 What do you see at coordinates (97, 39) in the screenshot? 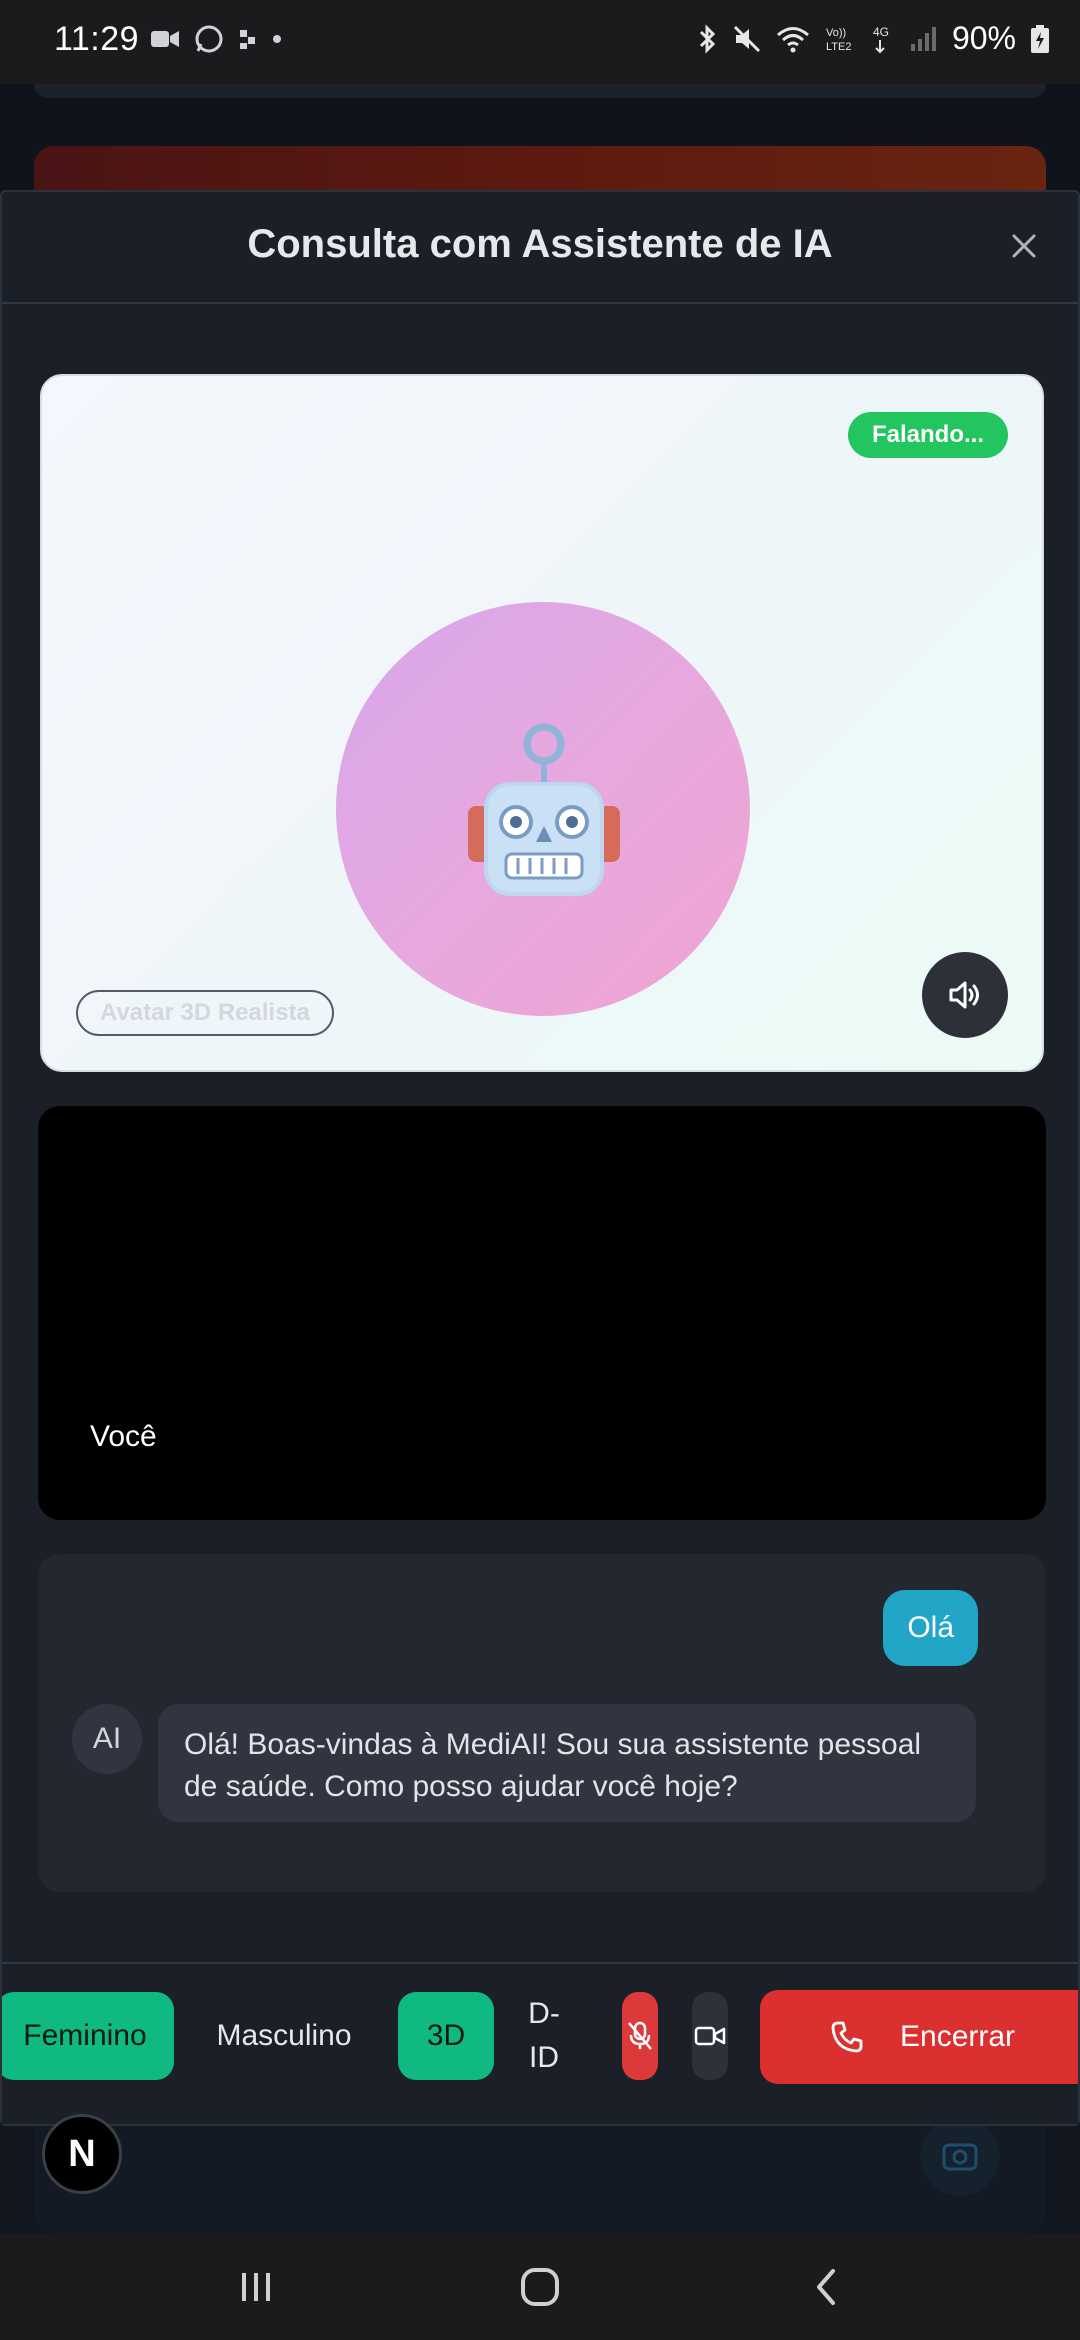
I see `status-time: 11:29` at bounding box center [97, 39].